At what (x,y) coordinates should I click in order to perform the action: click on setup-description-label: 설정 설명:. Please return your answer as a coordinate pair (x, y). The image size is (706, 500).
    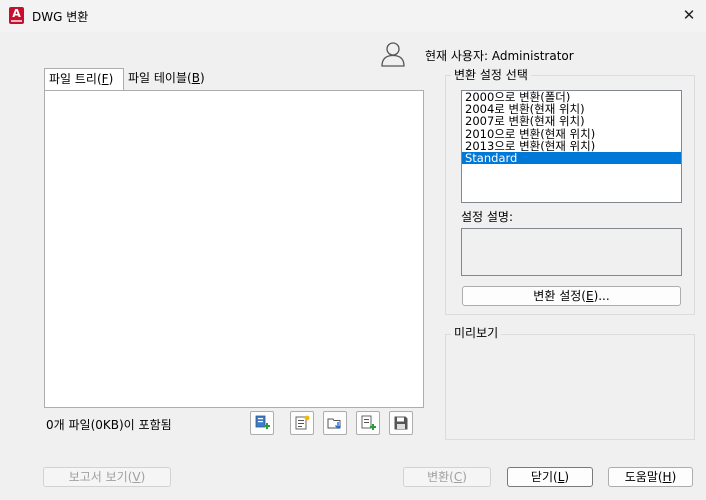
    Looking at the image, I should click on (487, 217).